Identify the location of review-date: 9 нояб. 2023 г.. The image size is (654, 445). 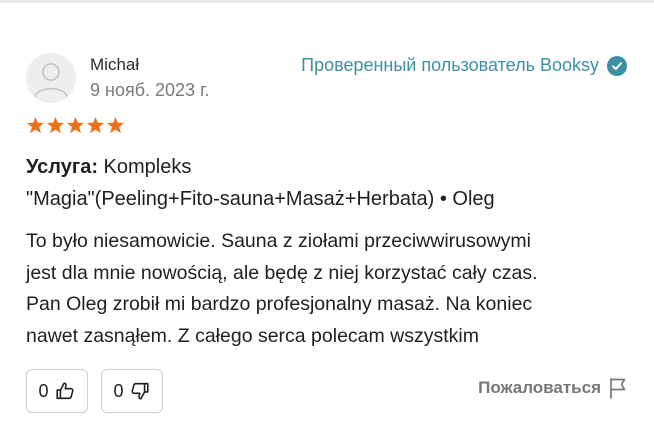
(150, 90).